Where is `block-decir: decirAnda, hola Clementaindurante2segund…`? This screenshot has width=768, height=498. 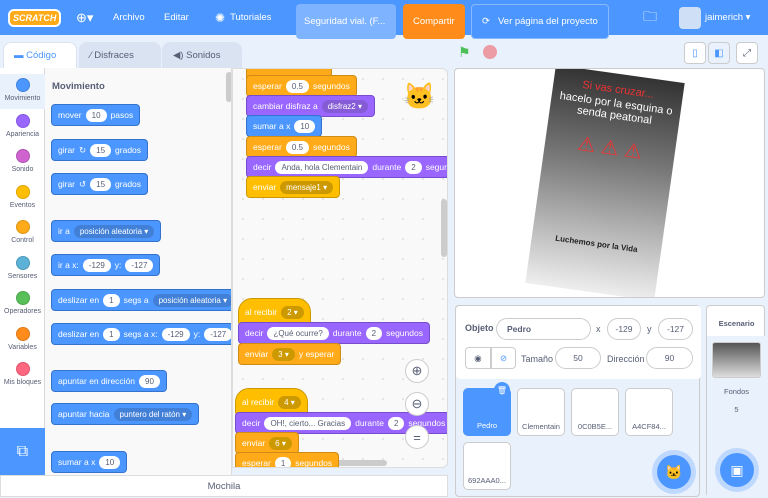 block-decir: decirAnda, hola Clementaindurante2segund… is located at coordinates (346, 167).